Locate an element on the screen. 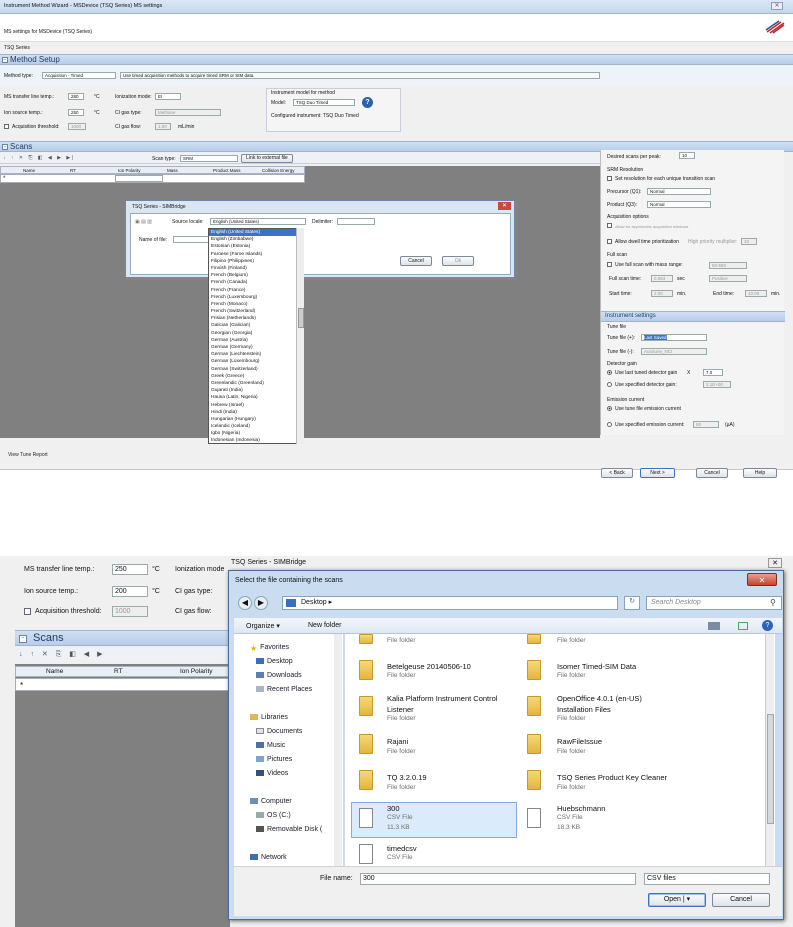 This screenshot has width=793, height=927. locale-option: English (Zimbabwe) is located at coordinates (256, 239).